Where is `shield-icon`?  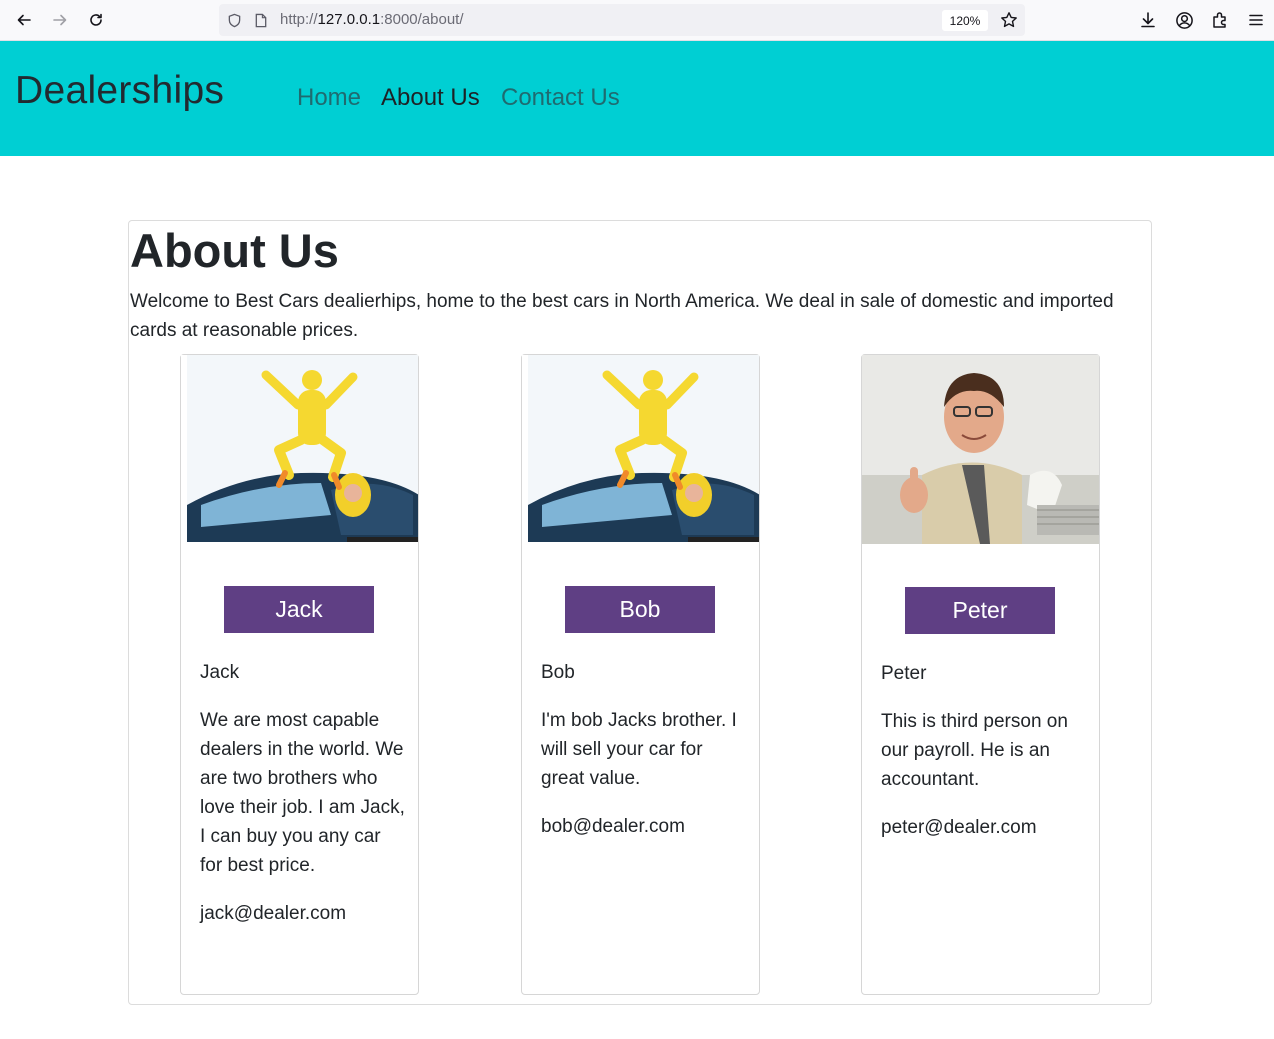
shield-icon is located at coordinates (234, 20).